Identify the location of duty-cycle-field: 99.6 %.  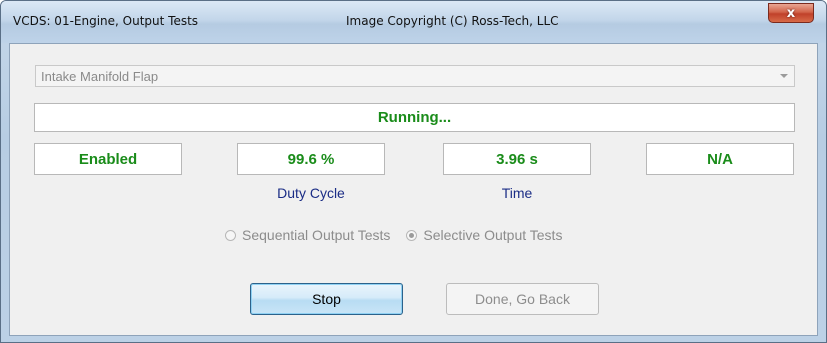
(311, 159).